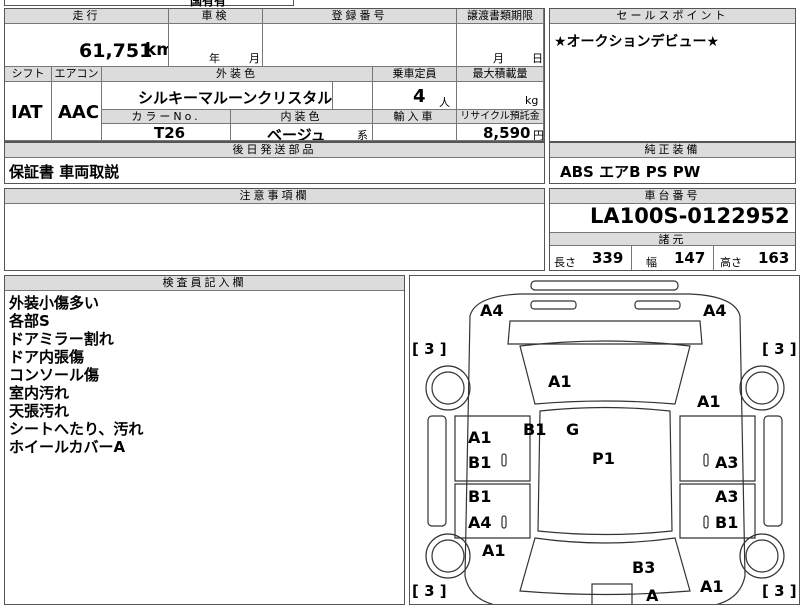  Describe the element at coordinates (237, 74) in the screenshot. I see `header-exterior-color: 外装色` at that location.